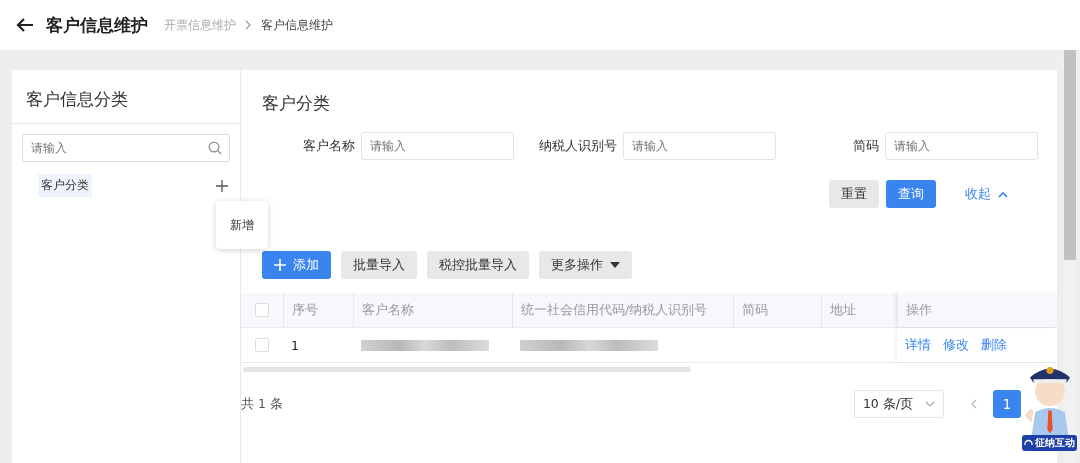 Image resolution: width=1080 pixels, height=463 pixels. What do you see at coordinates (843, 310) in the screenshot?
I see `column-header: 地址` at bounding box center [843, 310].